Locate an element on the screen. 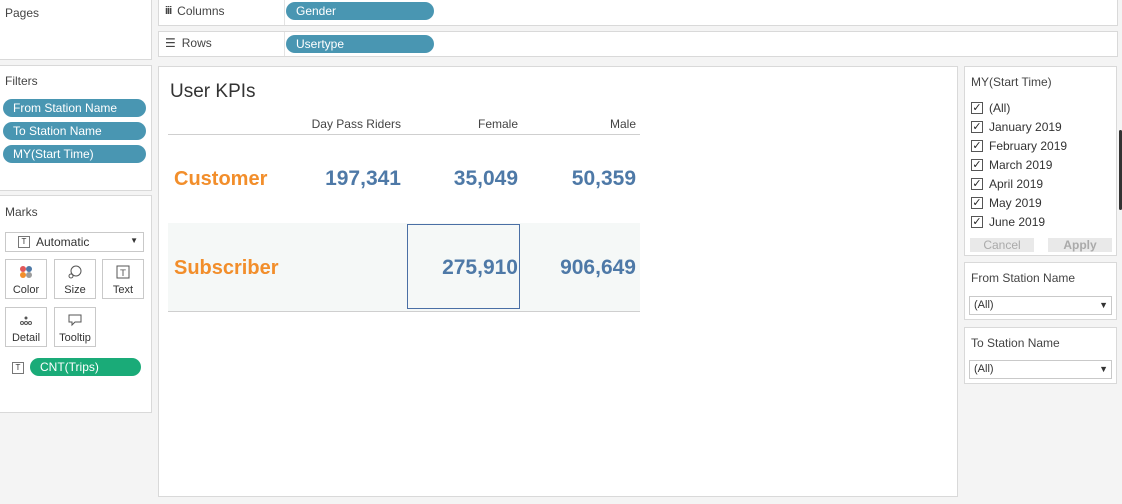 Image resolution: width=1122 pixels, height=504 pixels. from-station-filter-title: From Station Name is located at coordinates (1023, 278).